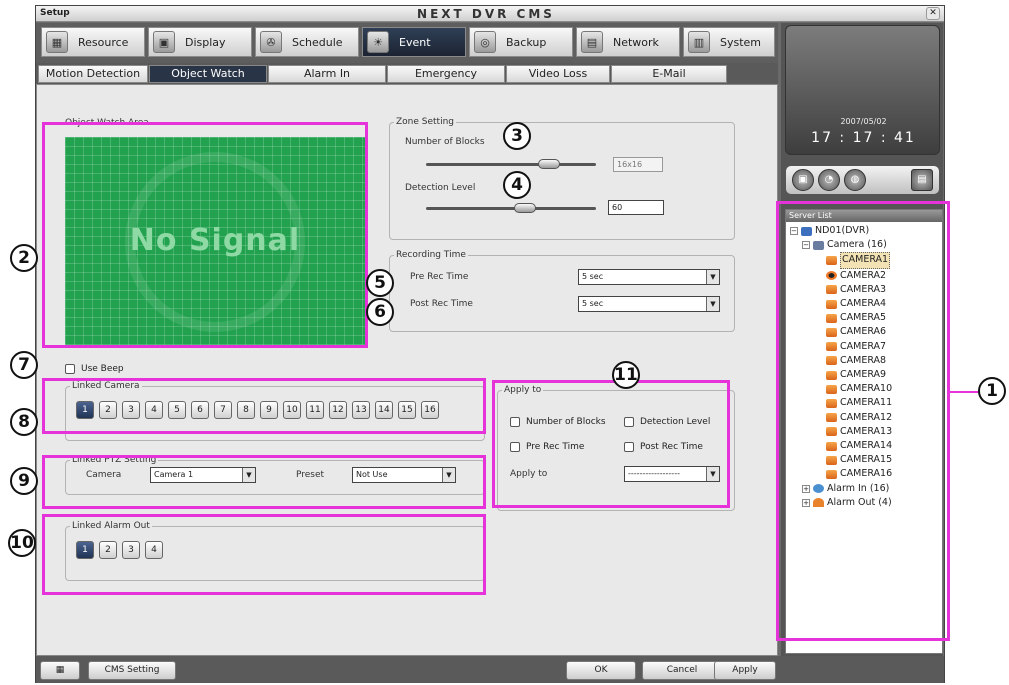 The height and width of the screenshot is (685, 1009). What do you see at coordinates (992, 391) in the screenshot?
I see `callout-1: 1` at bounding box center [992, 391].